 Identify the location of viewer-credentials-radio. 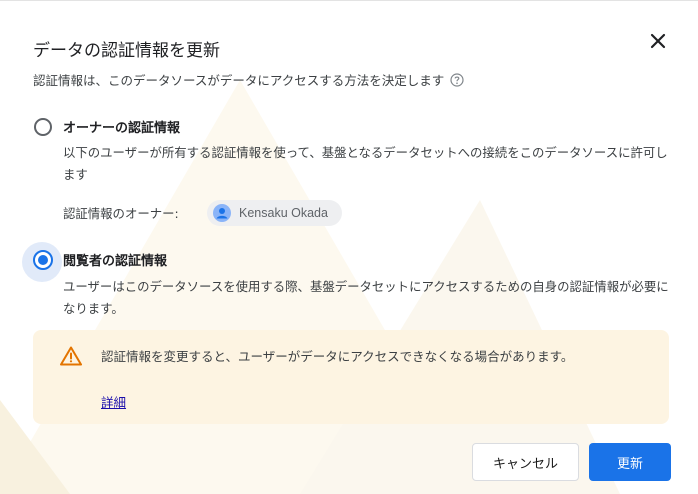
(43, 260).